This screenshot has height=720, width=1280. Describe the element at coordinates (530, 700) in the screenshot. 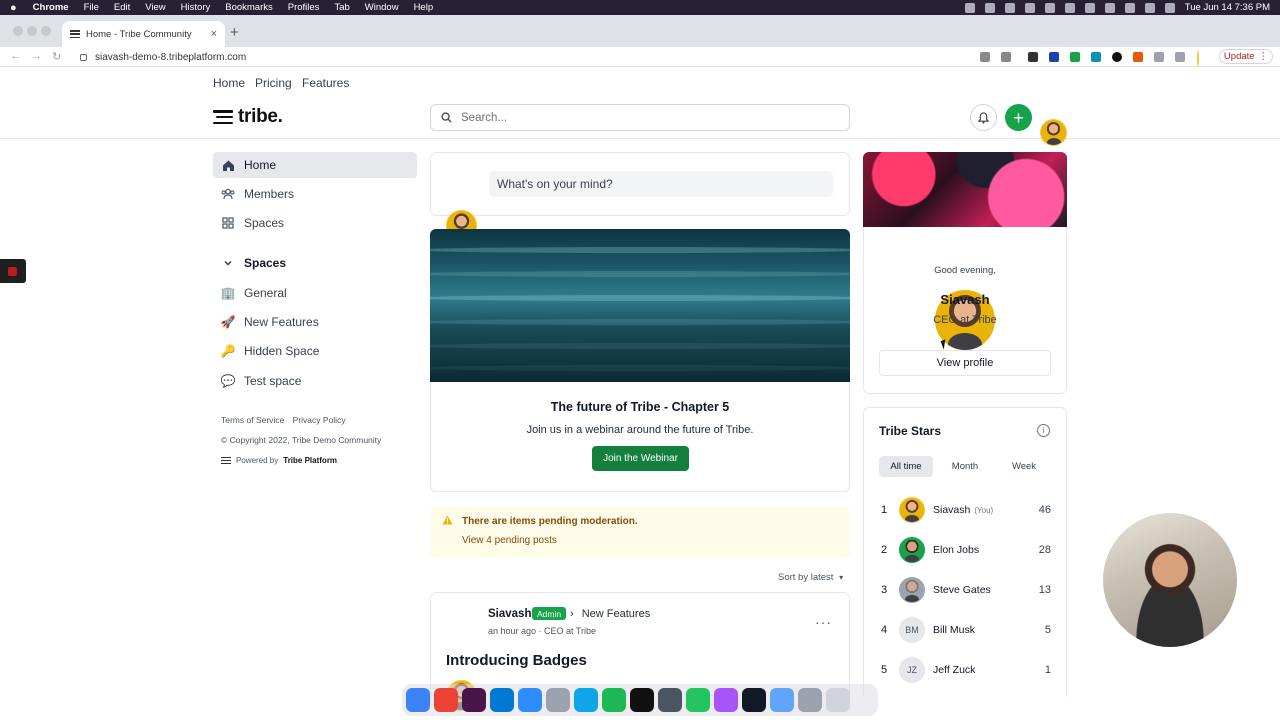

I see `zoom-icon` at that location.